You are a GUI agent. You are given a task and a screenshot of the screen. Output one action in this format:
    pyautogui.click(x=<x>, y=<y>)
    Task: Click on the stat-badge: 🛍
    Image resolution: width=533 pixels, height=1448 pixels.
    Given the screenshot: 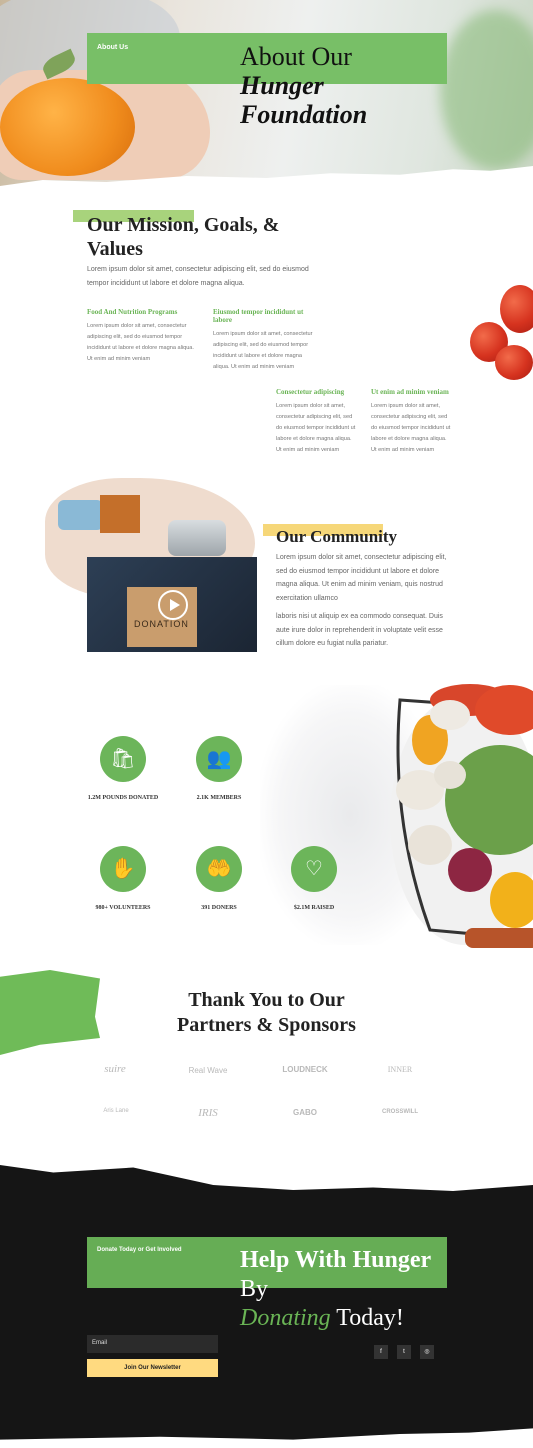 What is the action you would take?
    pyautogui.click(x=123, y=759)
    